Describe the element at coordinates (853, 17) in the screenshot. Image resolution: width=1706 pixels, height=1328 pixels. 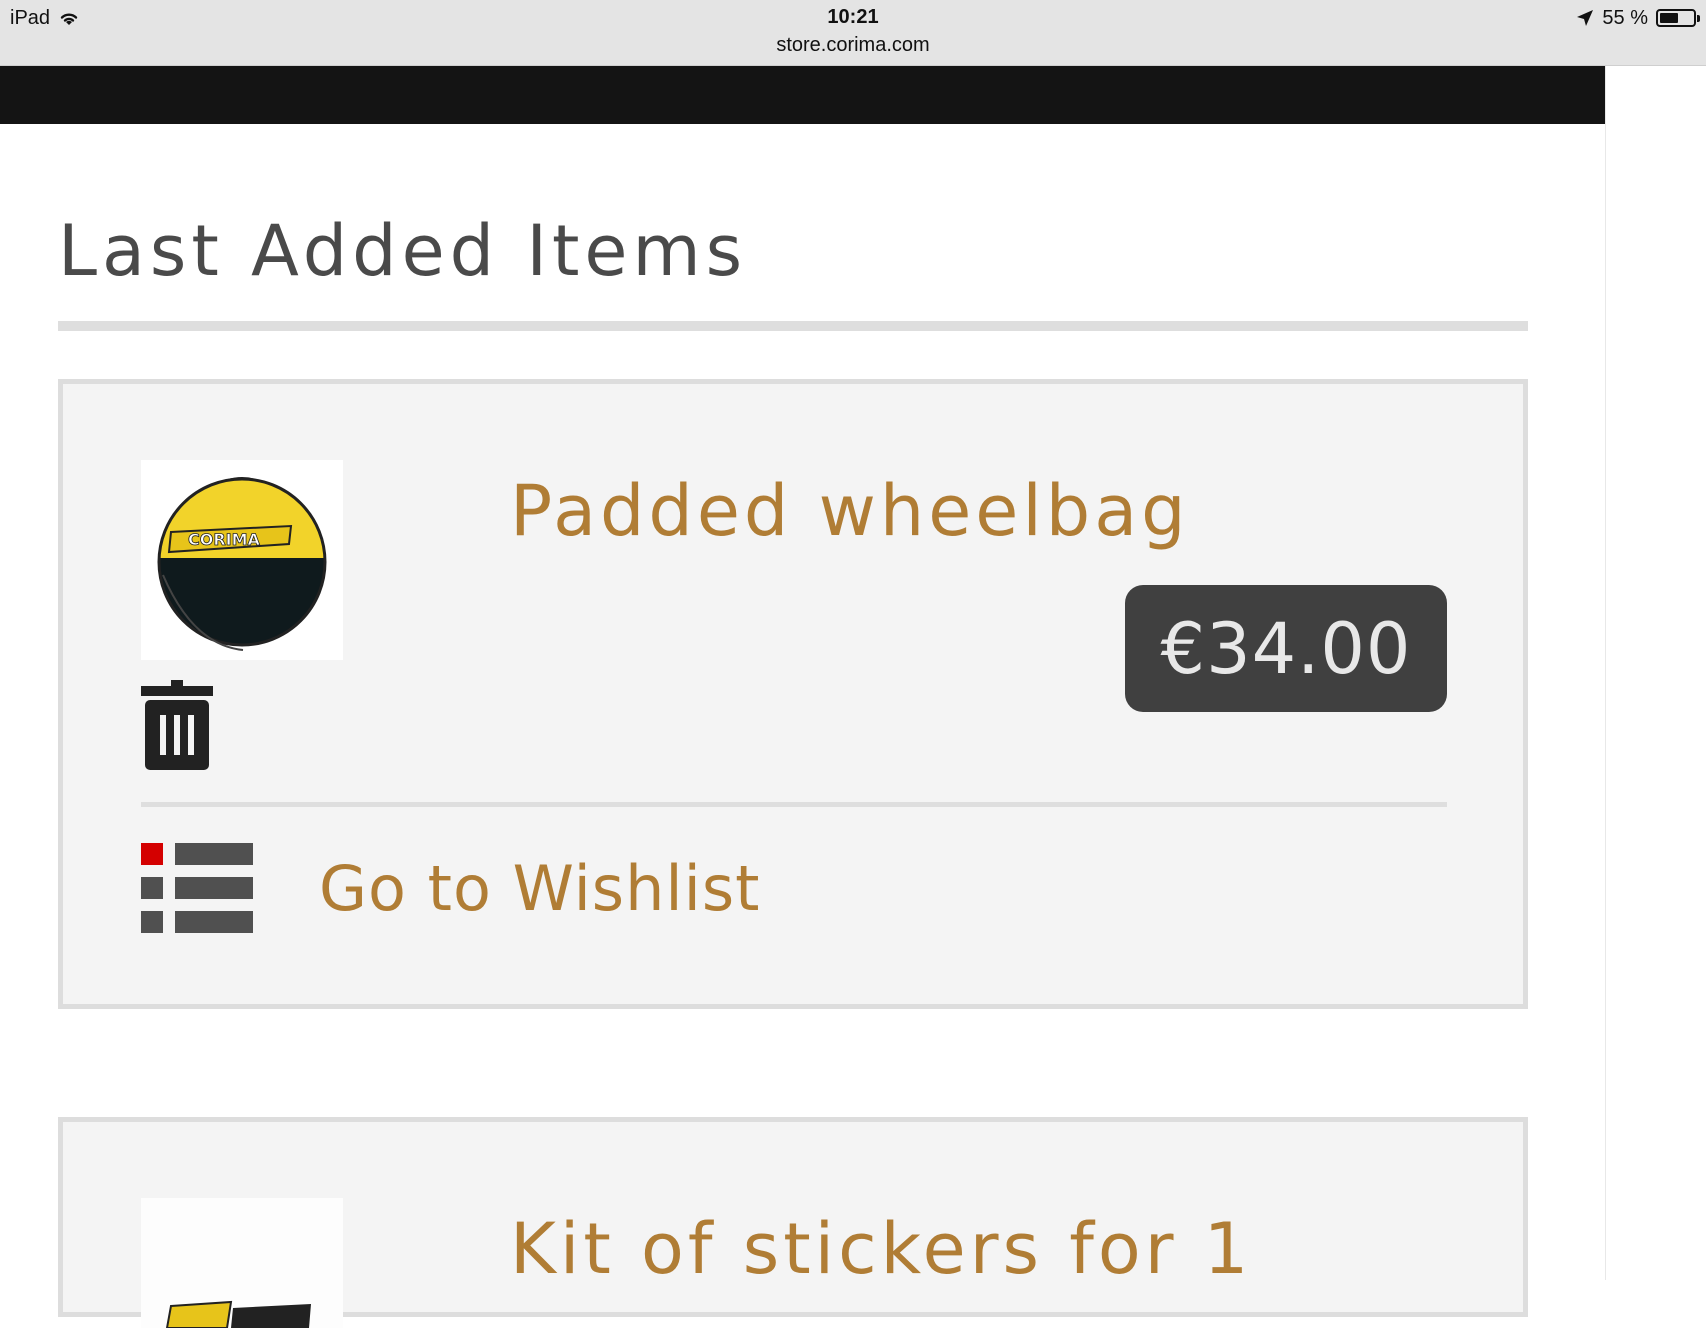
I see `clock: 10:21` at that location.